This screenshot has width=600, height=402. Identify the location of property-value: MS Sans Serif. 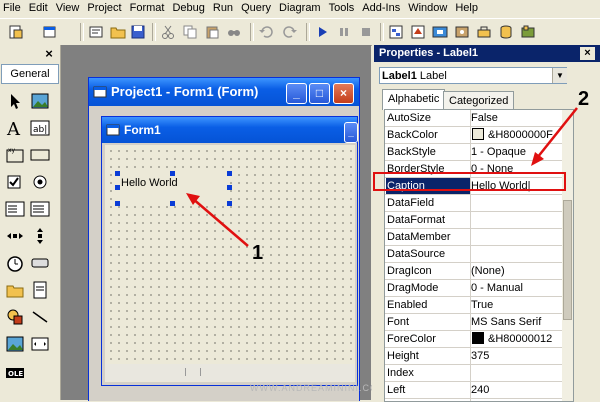
(521, 322).